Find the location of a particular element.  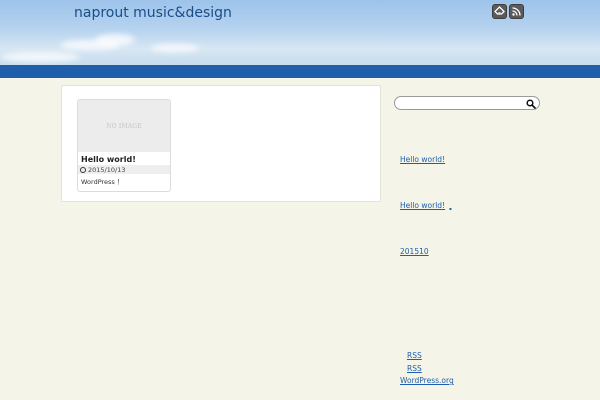

post-excerpt: WordPress ！ is located at coordinates (102, 182).